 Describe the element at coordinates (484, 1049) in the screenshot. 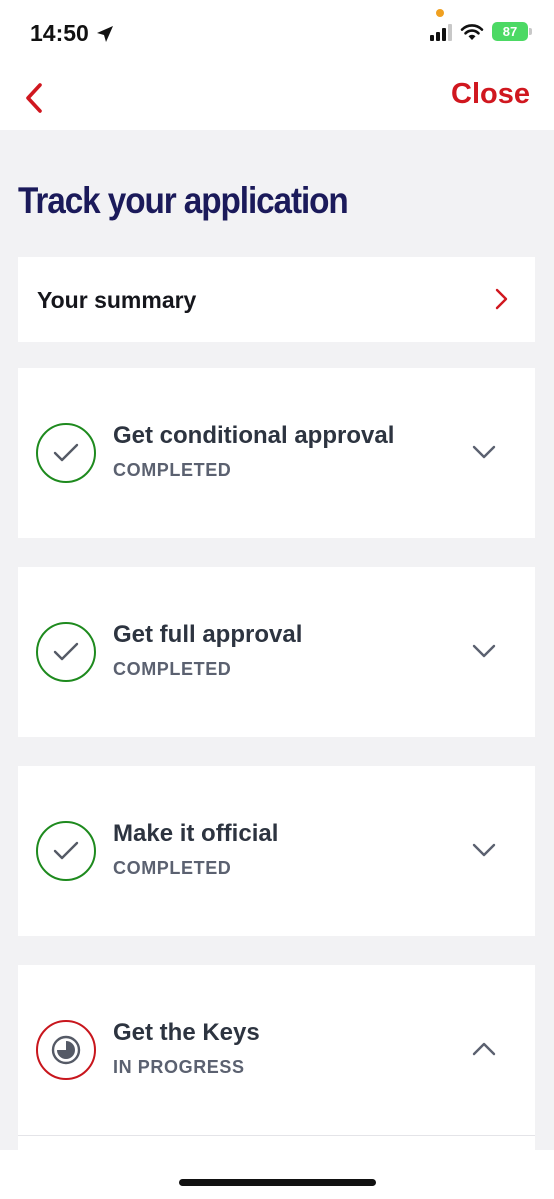

I see `chevron-up-icon` at that location.